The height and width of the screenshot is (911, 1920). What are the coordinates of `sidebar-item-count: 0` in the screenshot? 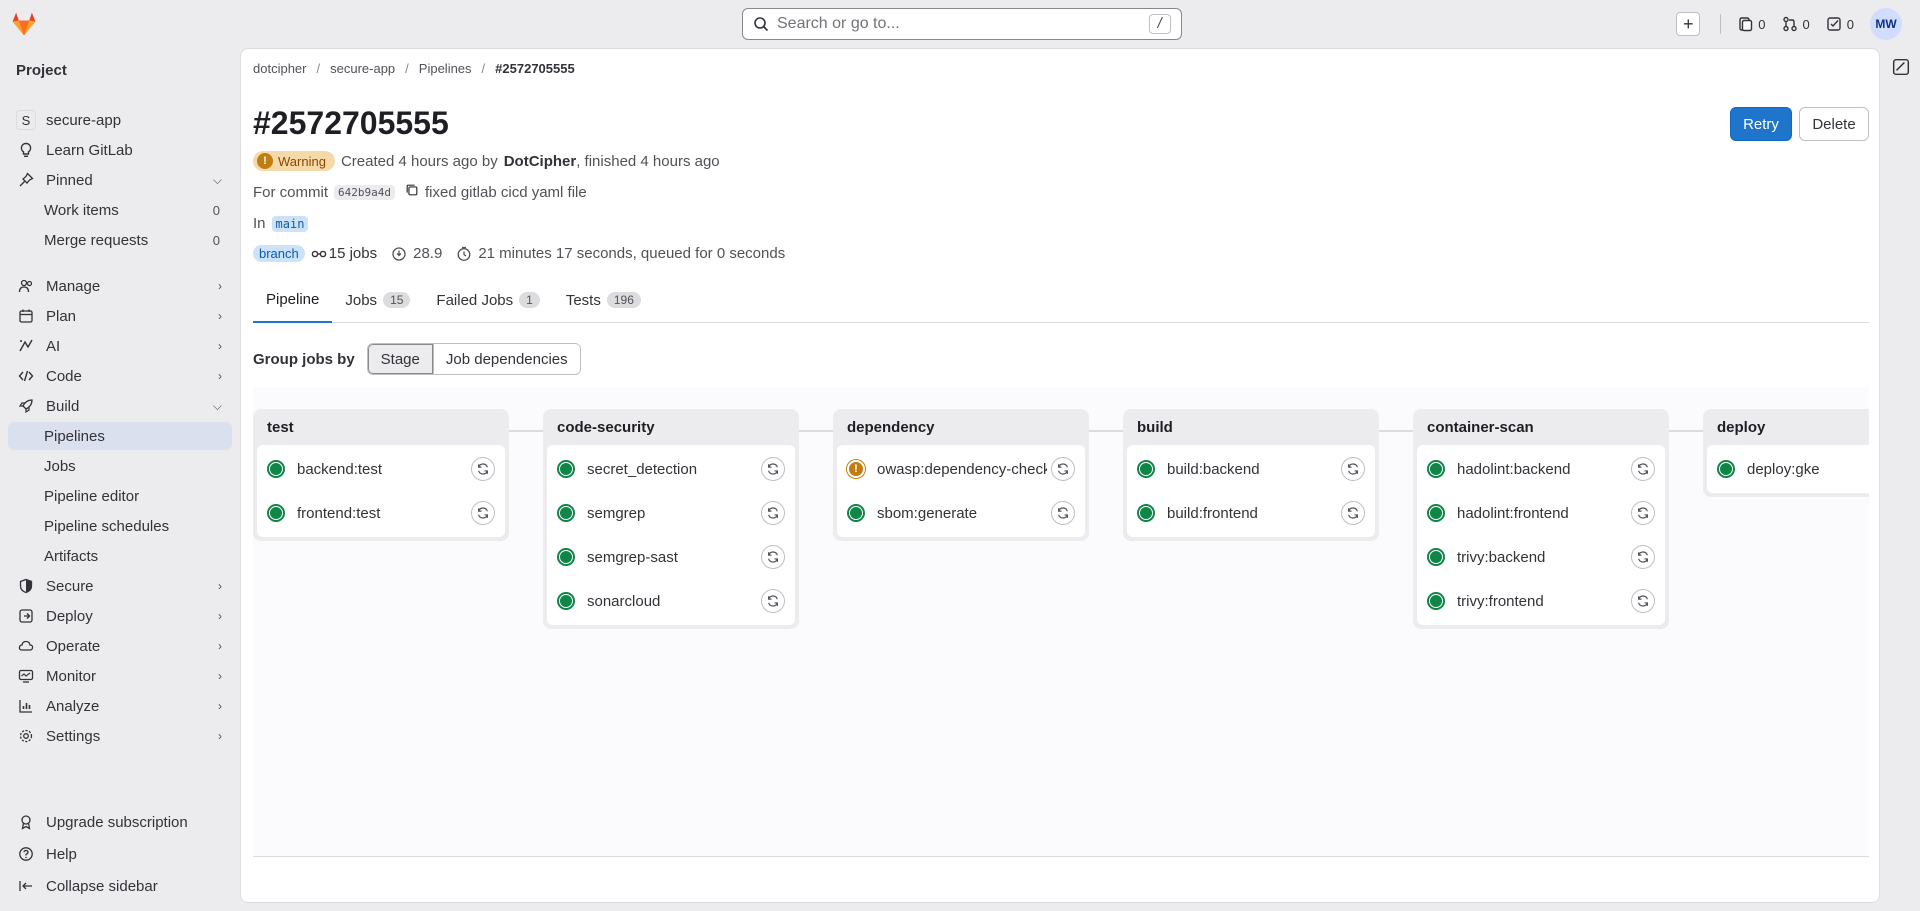 It's located at (216, 210).